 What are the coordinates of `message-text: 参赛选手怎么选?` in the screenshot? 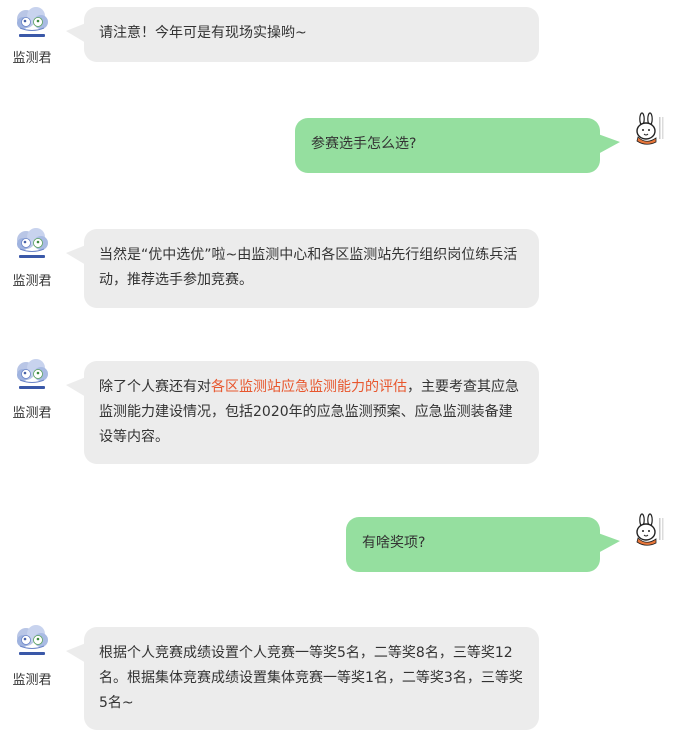 It's located at (364, 144).